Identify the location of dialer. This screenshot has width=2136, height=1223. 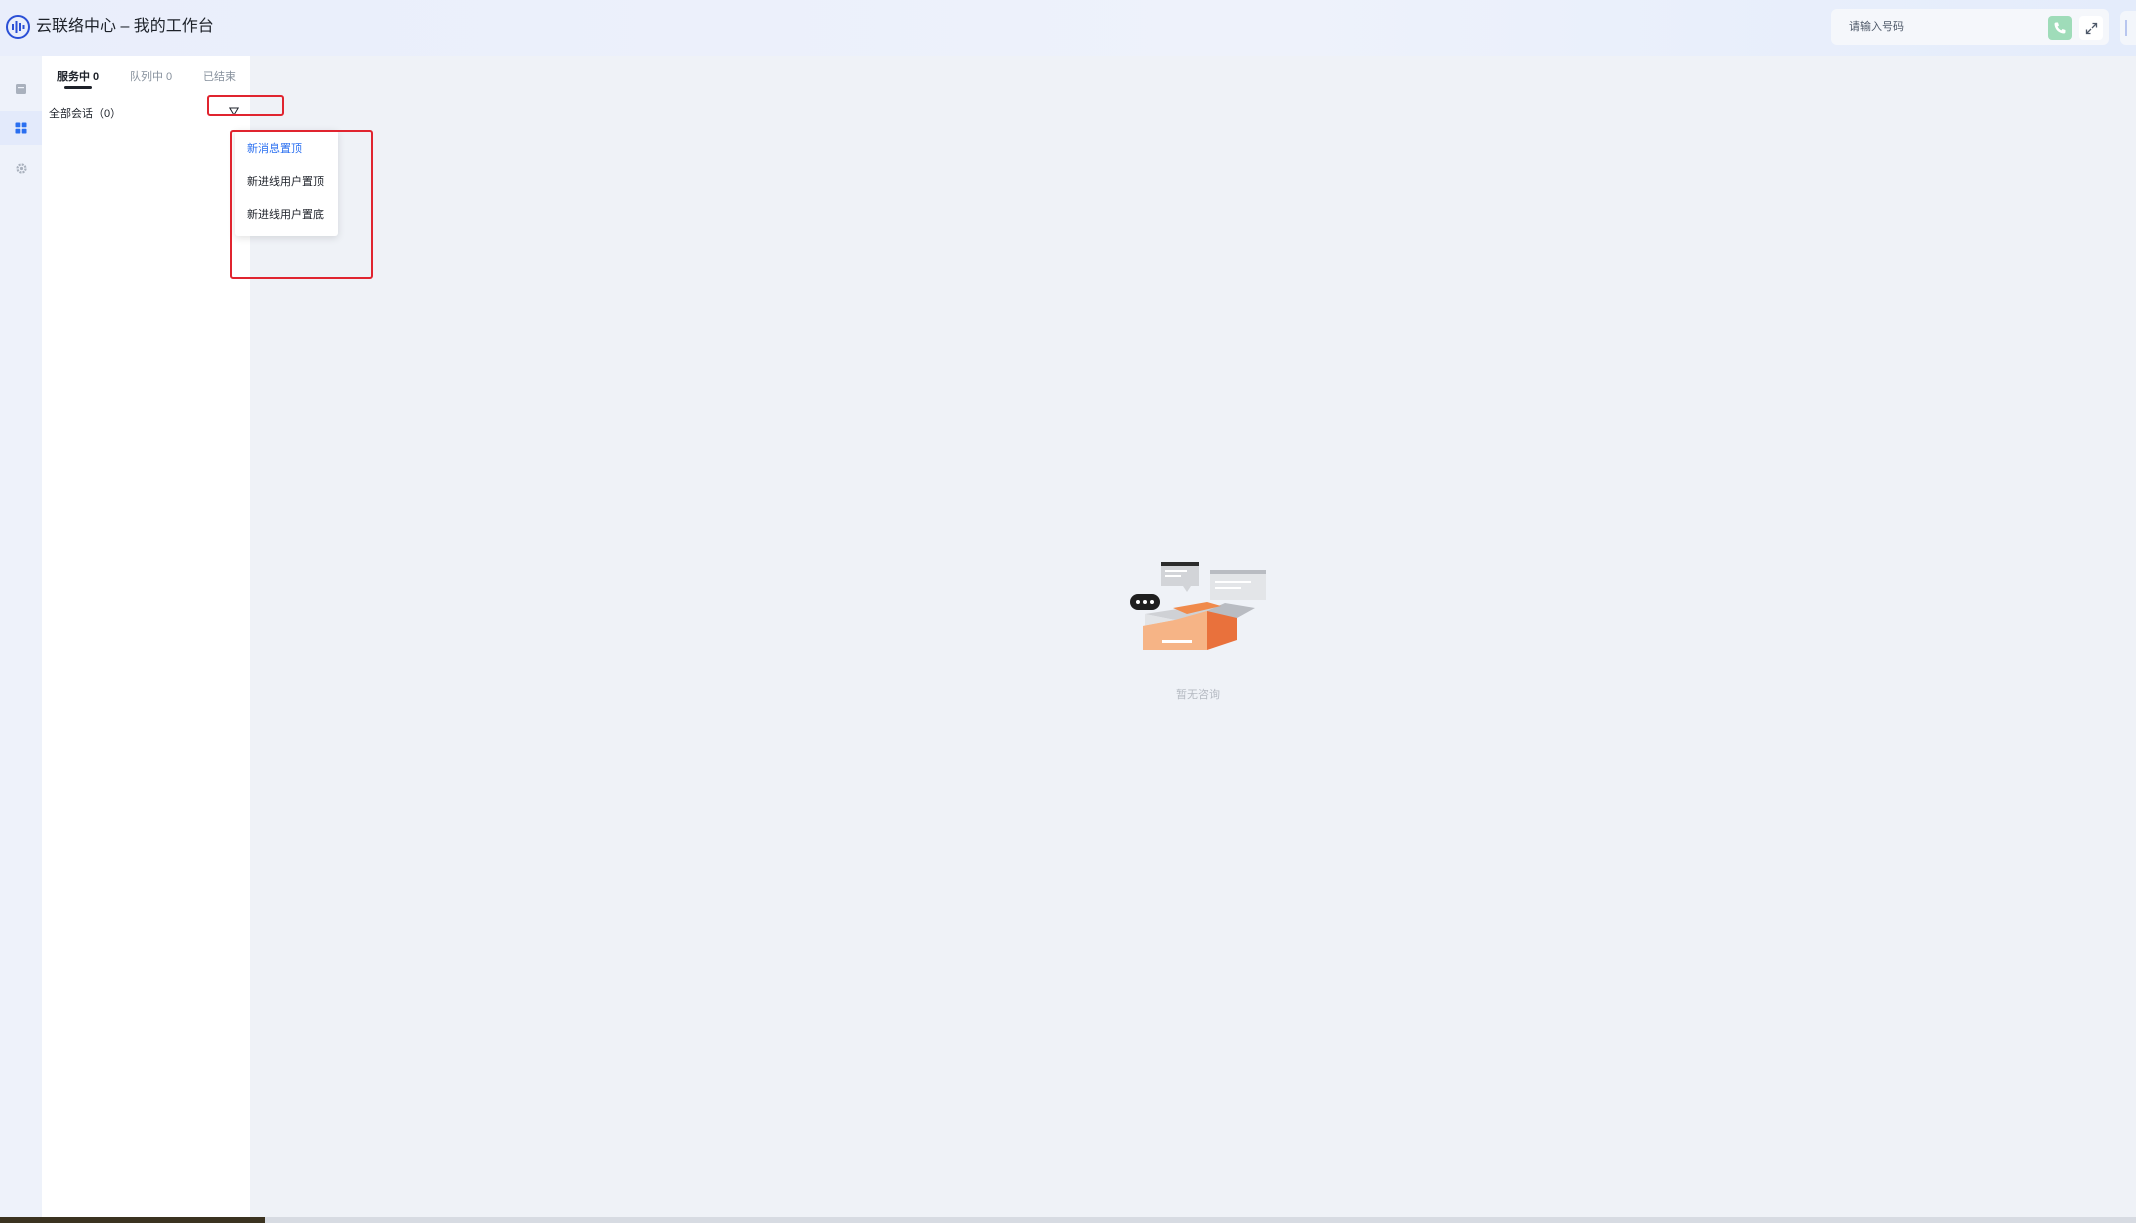
(1970, 27).